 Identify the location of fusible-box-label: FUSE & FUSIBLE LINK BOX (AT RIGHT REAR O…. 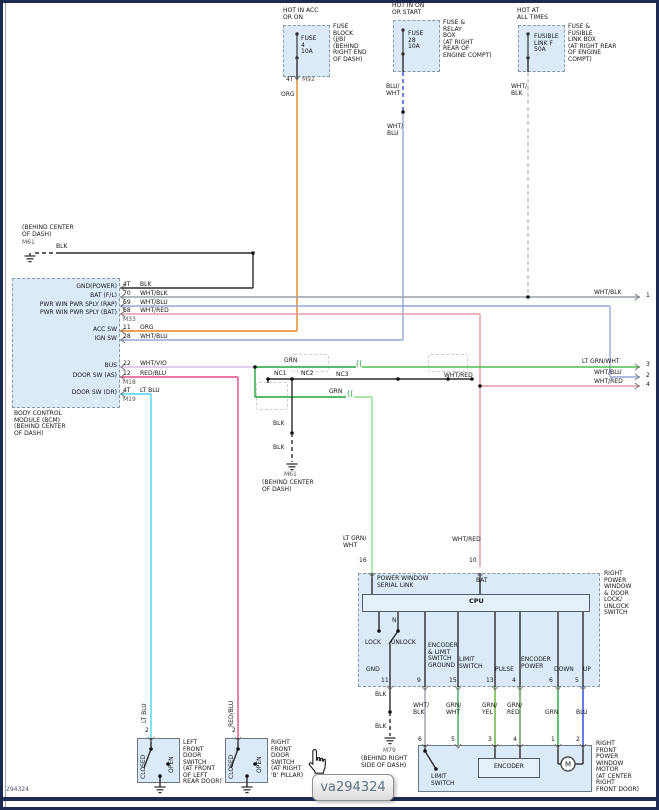
(592, 43).